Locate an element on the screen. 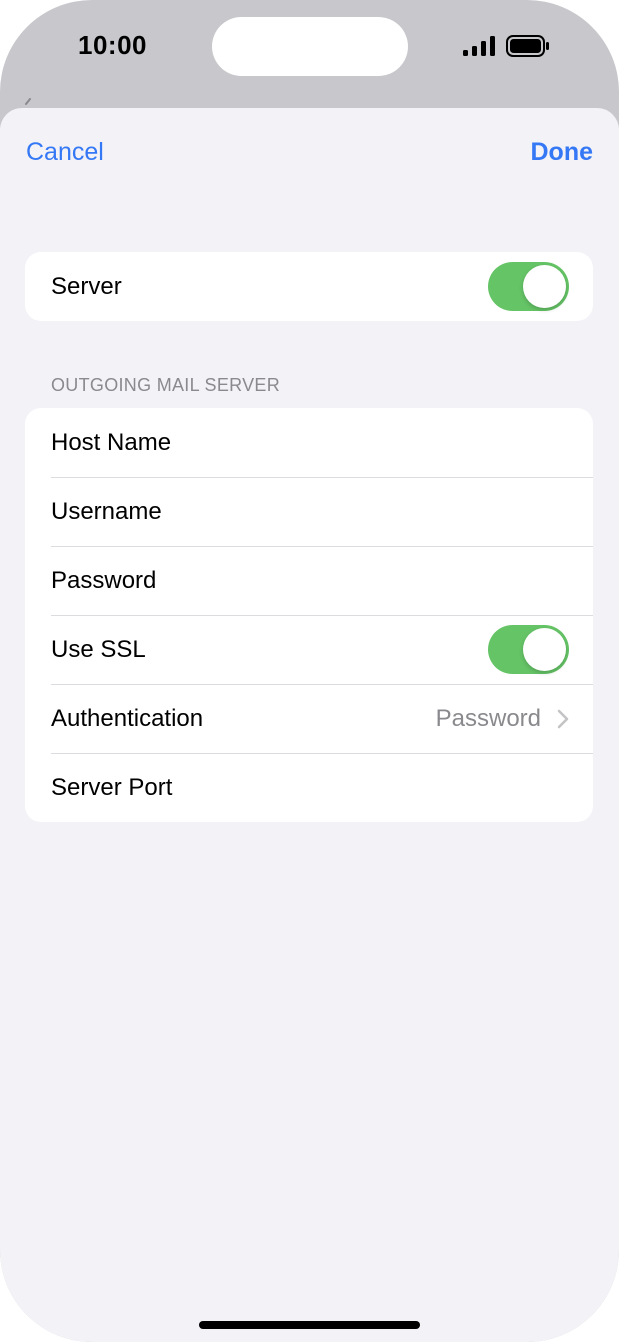 This screenshot has height=1342, width=619. use-ssl-toggle is located at coordinates (528, 649).